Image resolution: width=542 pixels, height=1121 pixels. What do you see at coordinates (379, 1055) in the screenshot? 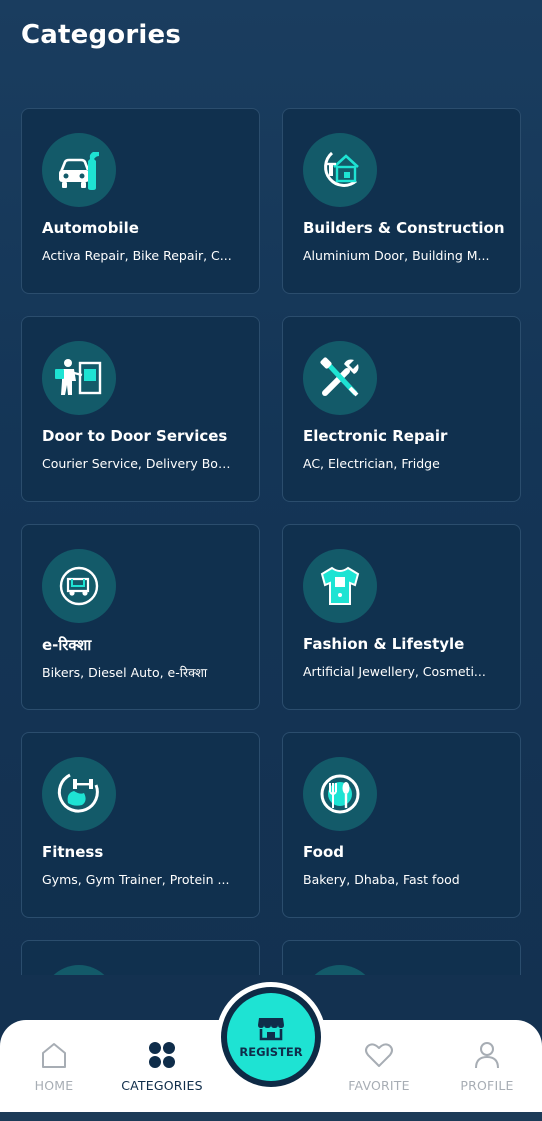
I see `heart-icon` at bounding box center [379, 1055].